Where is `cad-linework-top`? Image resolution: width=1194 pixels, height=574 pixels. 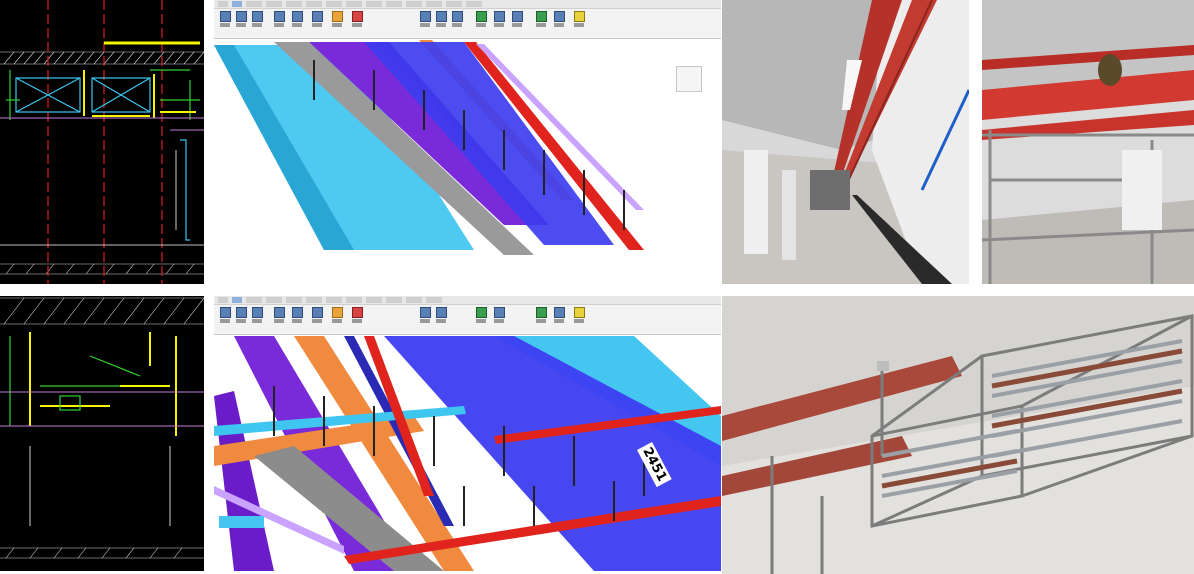
cad-linework-top is located at coordinates (102, 142).